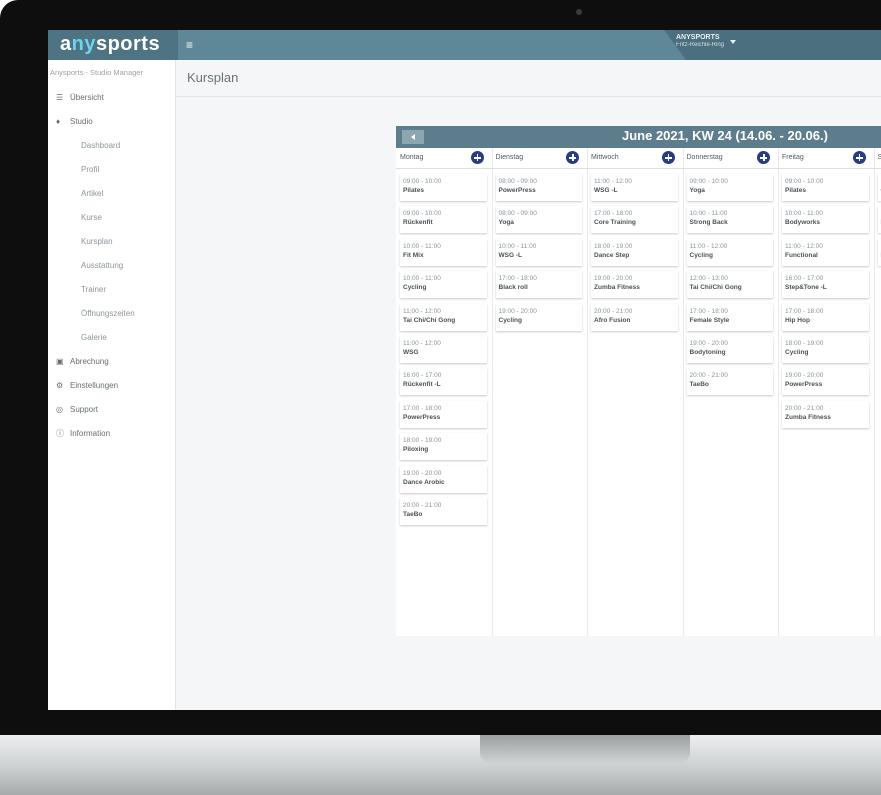 The image size is (881, 795). Describe the element at coordinates (538, 285) in the screenshot. I see `course-card: 17:00 - 18:00 Black roll` at that location.